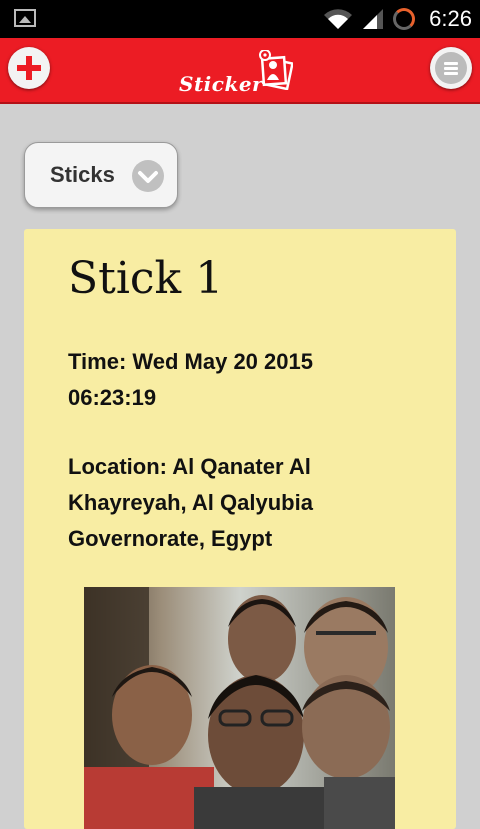  I want to click on sync-icon, so click(404, 19).